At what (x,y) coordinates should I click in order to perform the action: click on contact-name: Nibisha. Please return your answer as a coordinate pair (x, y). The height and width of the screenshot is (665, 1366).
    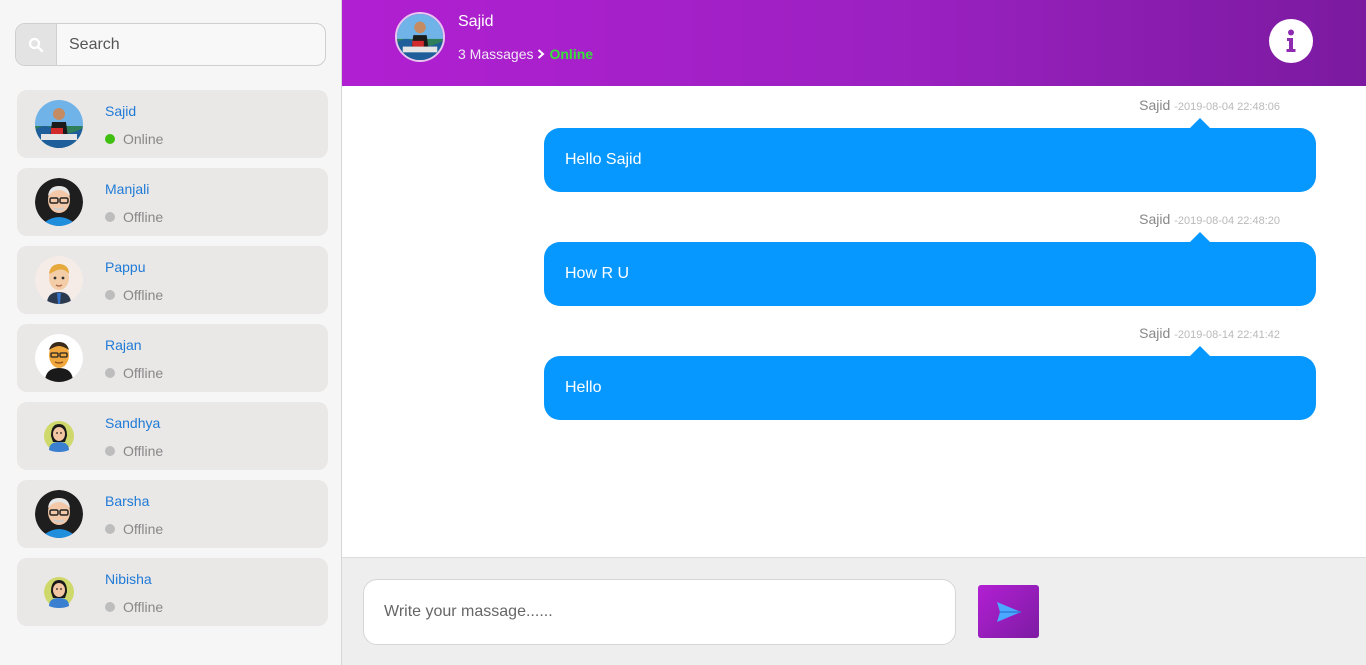
    Looking at the image, I should click on (128, 579).